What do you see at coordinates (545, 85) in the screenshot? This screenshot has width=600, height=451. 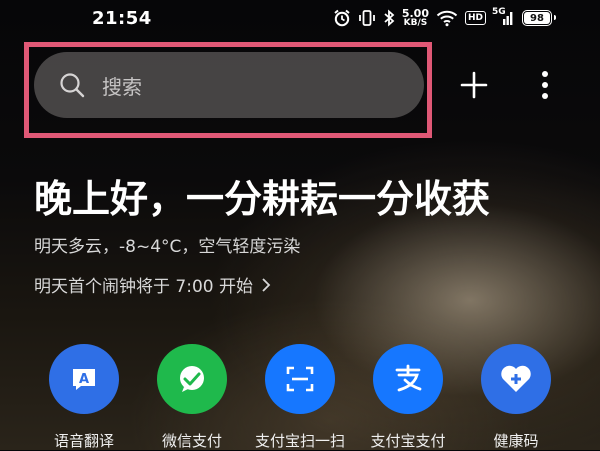 I see `more-options-icon` at bounding box center [545, 85].